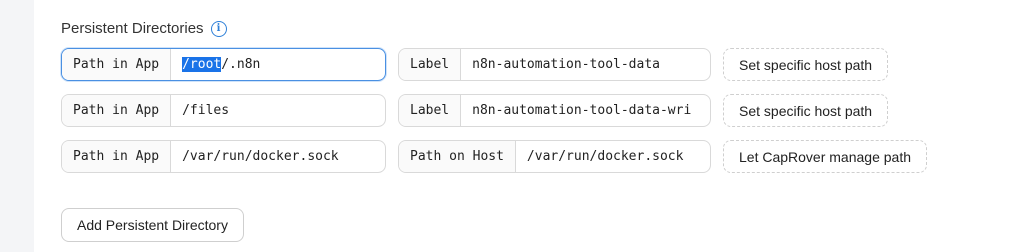 This screenshot has width=1035, height=252. What do you see at coordinates (585, 110) in the screenshot?
I see `label-input: n8n-automation-tool-data-wri` at bounding box center [585, 110].